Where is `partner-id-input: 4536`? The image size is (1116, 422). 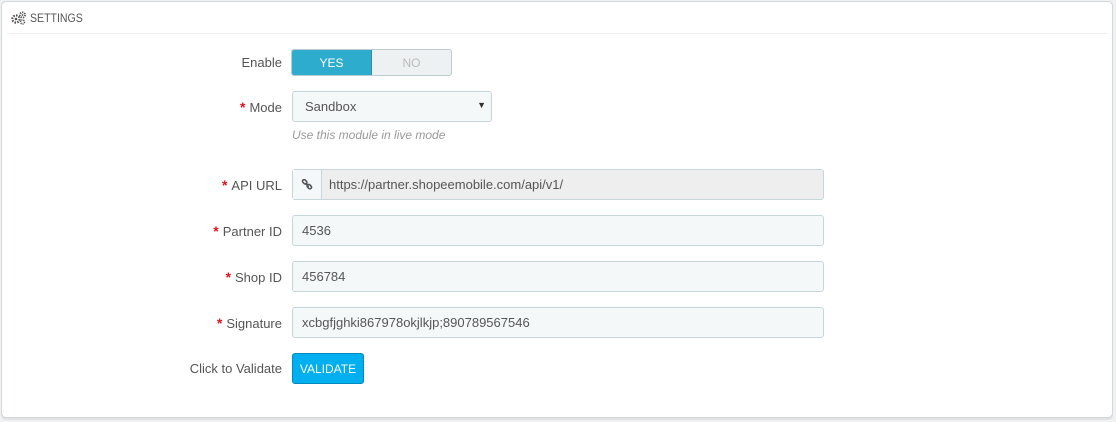 partner-id-input: 4536 is located at coordinates (558, 230).